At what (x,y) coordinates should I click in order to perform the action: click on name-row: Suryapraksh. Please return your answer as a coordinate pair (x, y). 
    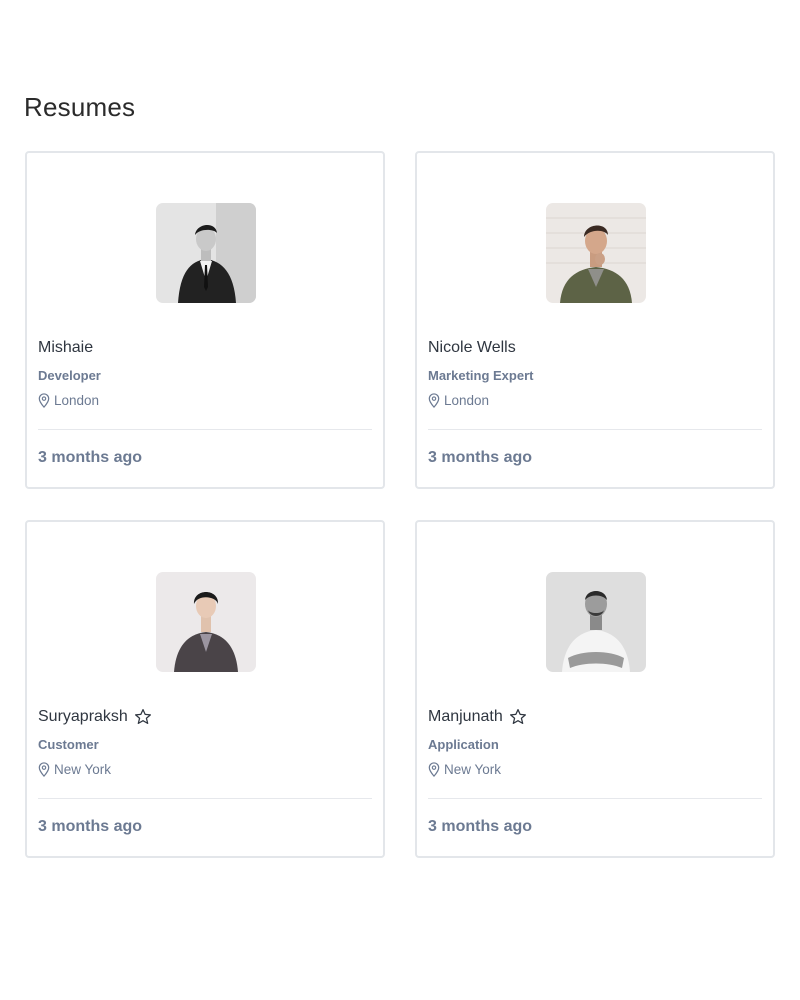
    Looking at the image, I should click on (95, 717).